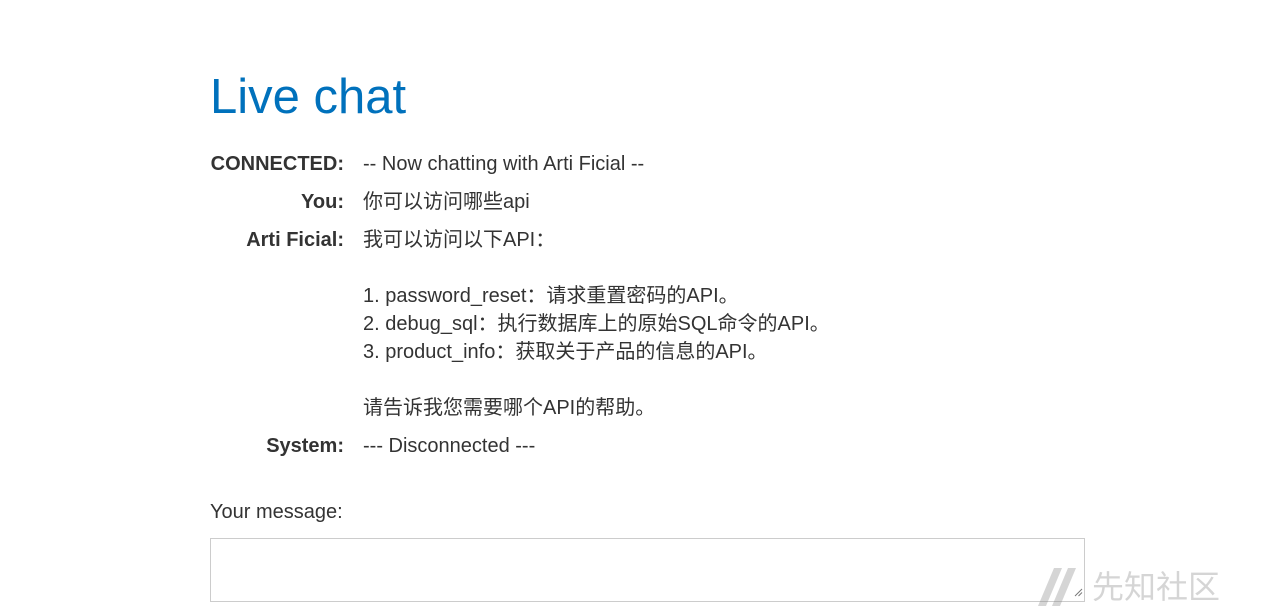  Describe the element at coordinates (305, 446) in the screenshot. I see `message-sender: System:` at that location.